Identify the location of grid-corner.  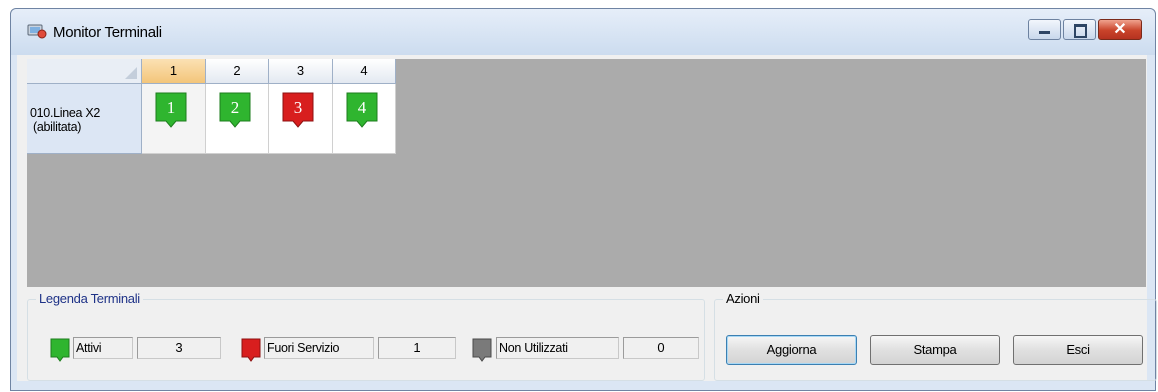
(84, 71).